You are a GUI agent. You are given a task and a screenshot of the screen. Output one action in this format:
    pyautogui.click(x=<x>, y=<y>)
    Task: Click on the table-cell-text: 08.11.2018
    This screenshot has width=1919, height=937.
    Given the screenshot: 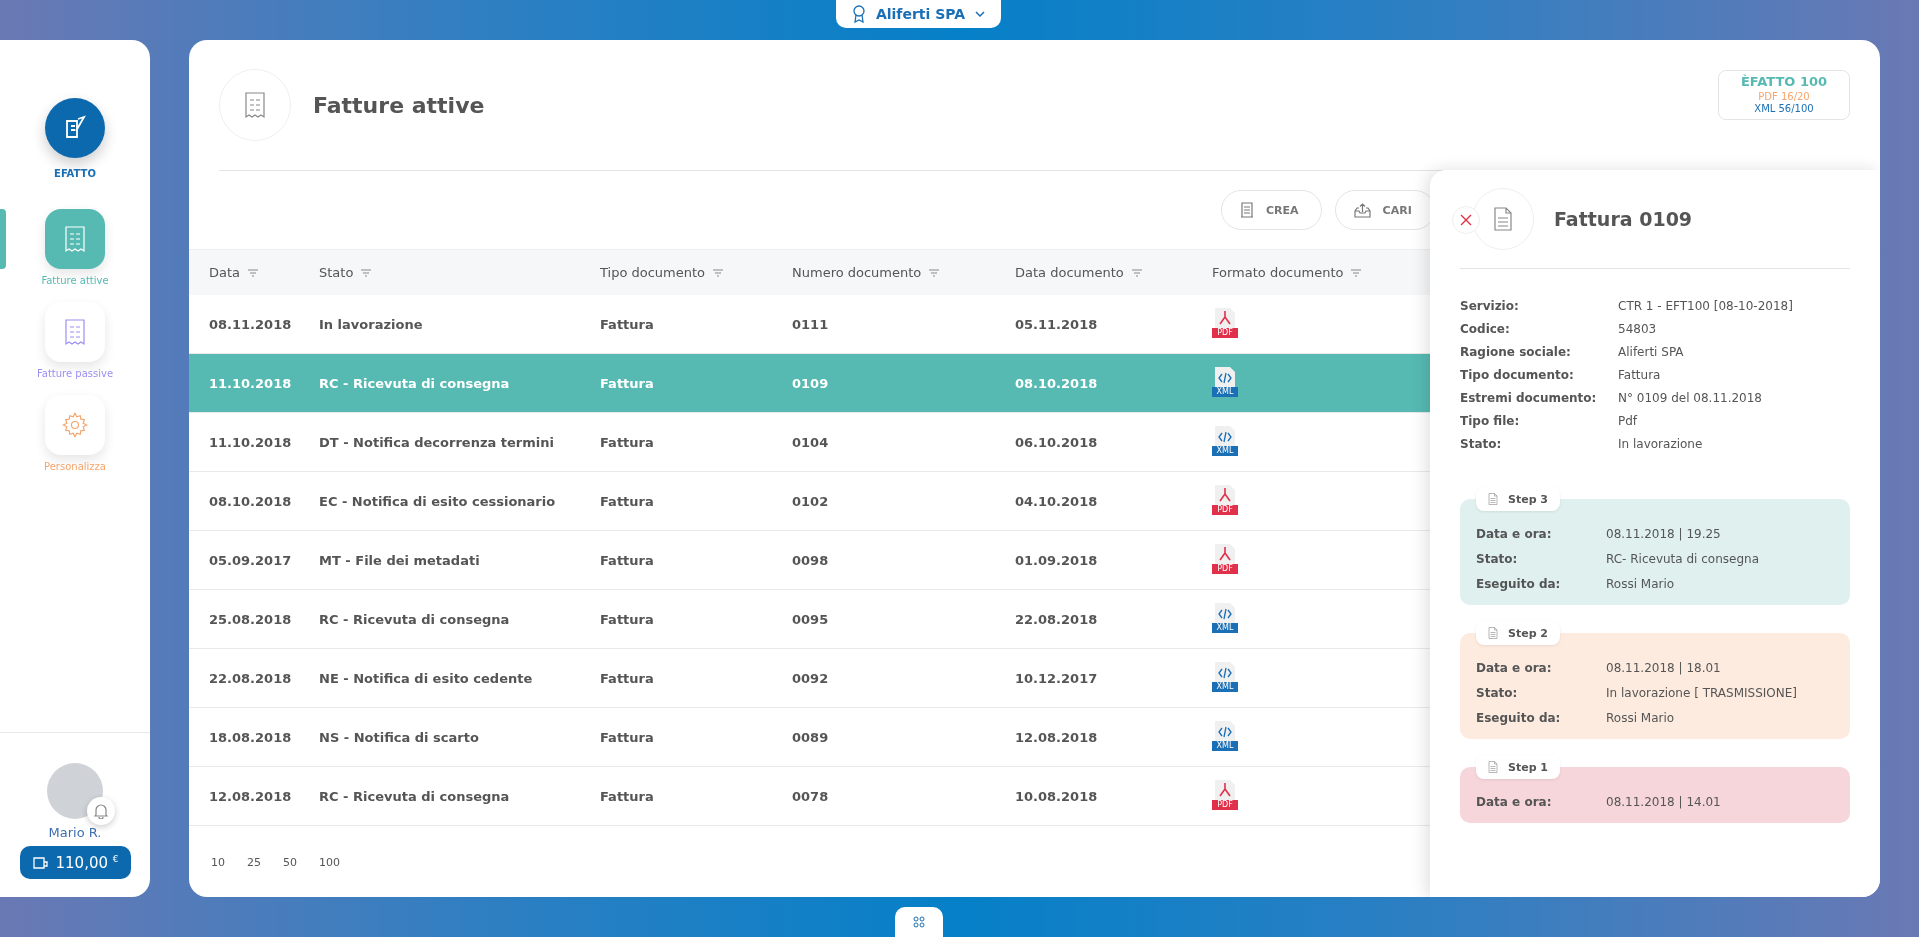 What is the action you would take?
    pyautogui.click(x=251, y=324)
    